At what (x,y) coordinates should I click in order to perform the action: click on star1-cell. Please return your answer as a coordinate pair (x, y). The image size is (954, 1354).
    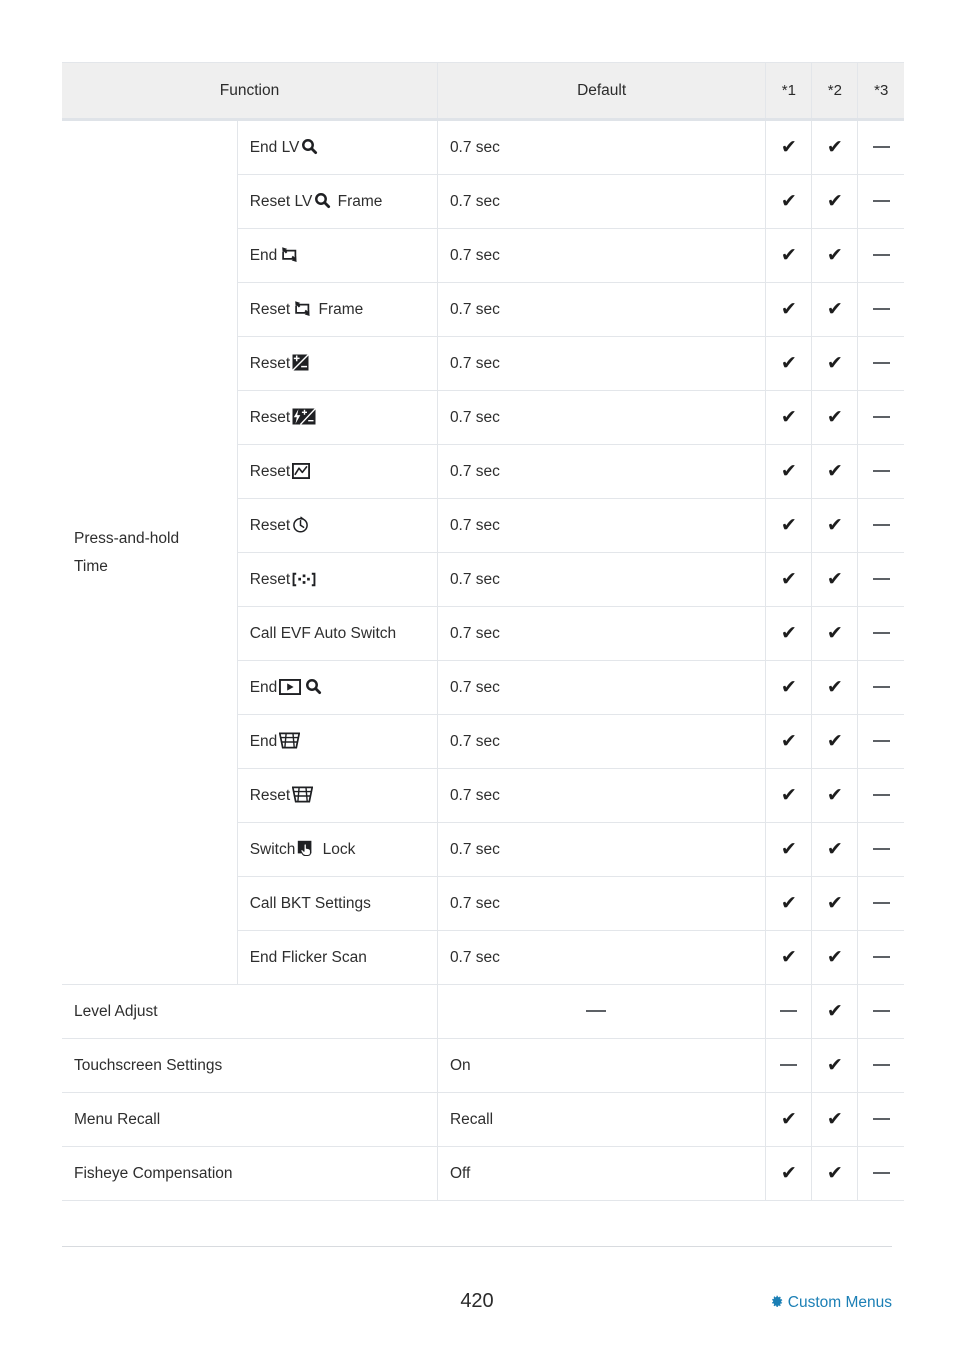
    Looking at the image, I should click on (789, 1011).